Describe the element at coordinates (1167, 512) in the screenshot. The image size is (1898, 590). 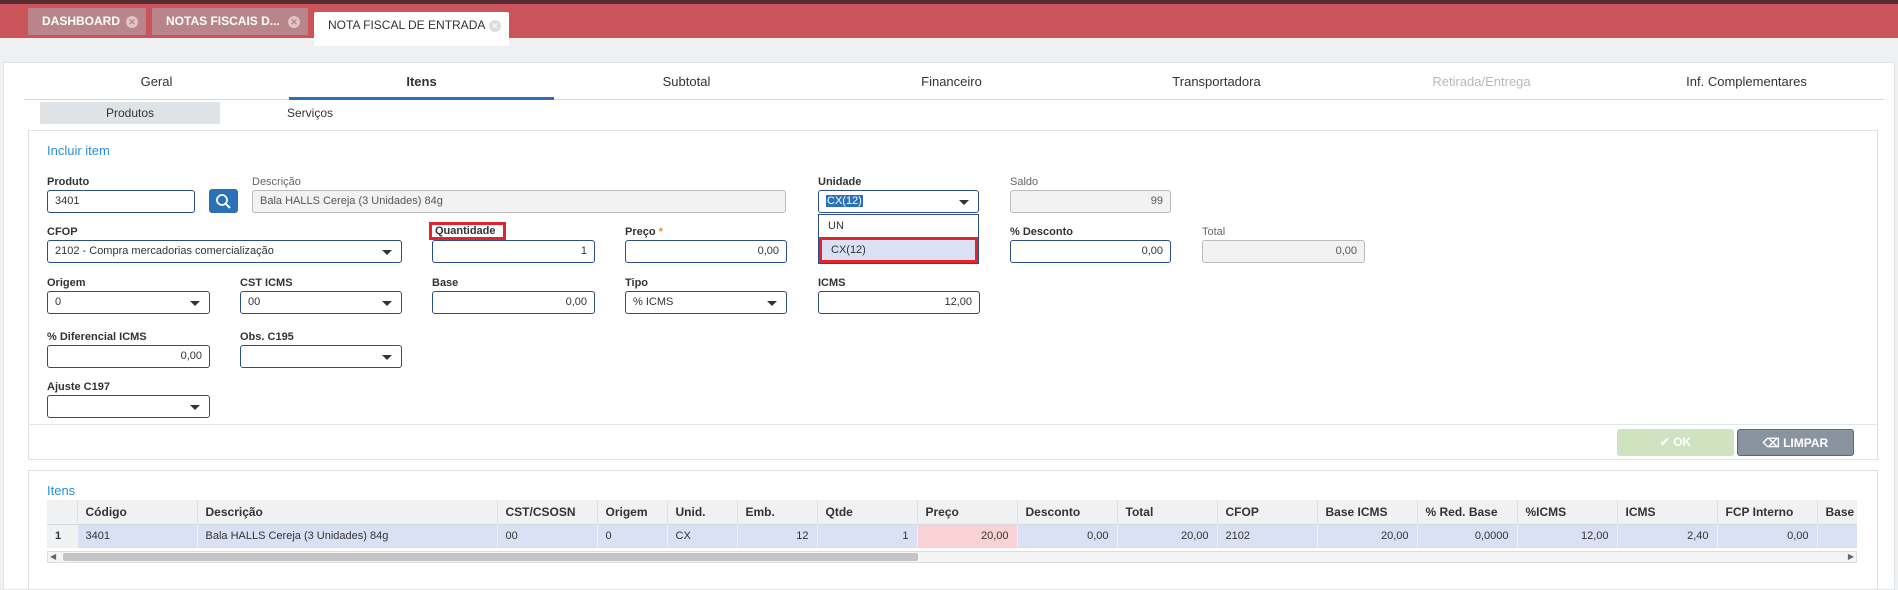
I see `column-header: Total` at that location.